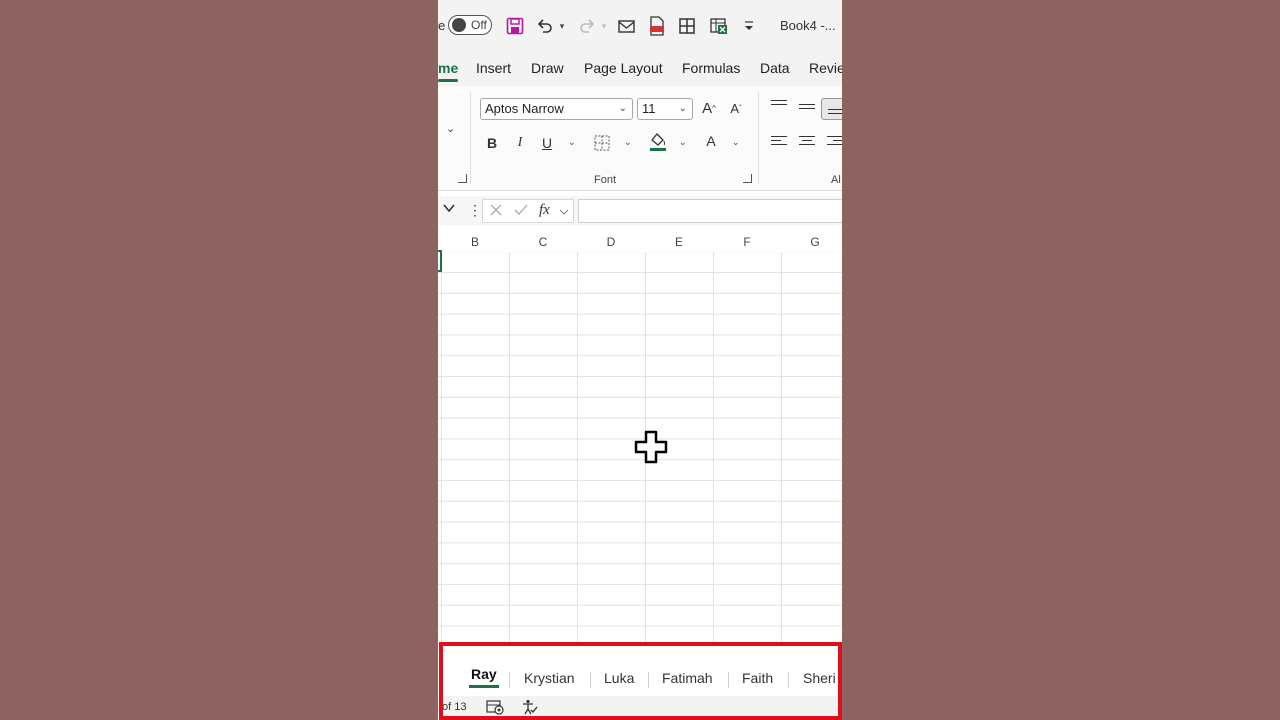  I want to click on name-box-chevron-down-icon, so click(449, 209).